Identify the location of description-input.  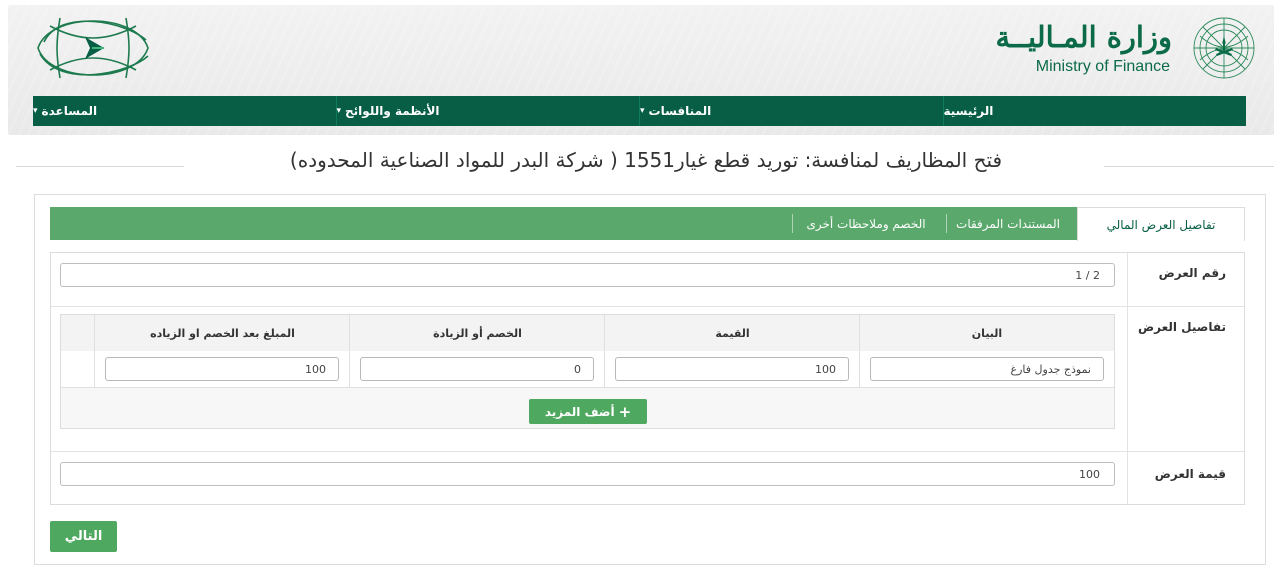
(987, 369).